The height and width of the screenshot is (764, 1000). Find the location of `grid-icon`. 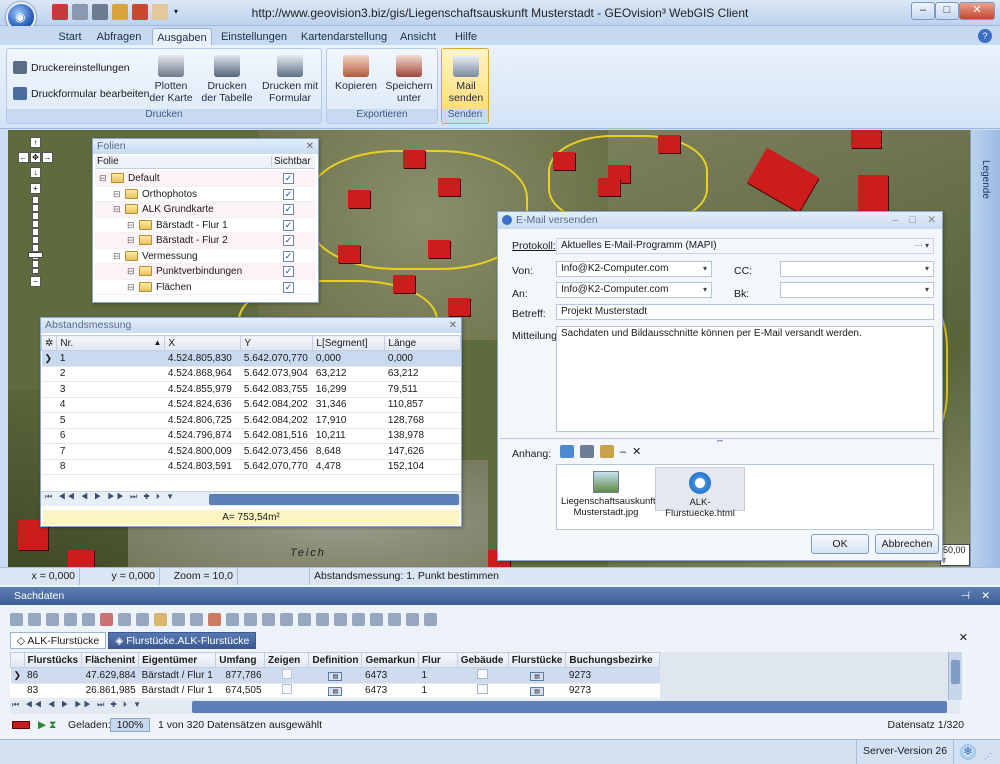

grid-icon is located at coordinates (322, 619).